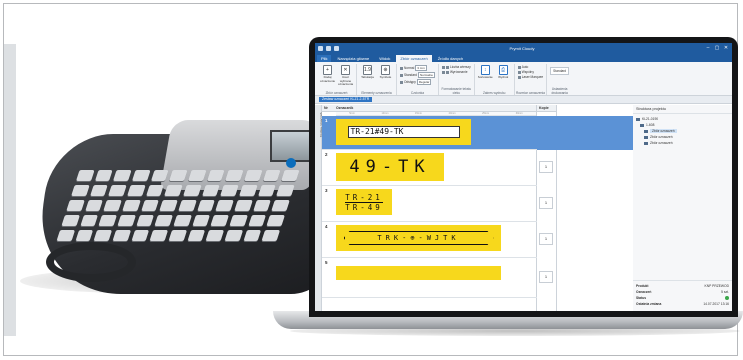  Describe the element at coordinates (546, 108) in the screenshot. I see `col-copies-header: Kopie` at that location.